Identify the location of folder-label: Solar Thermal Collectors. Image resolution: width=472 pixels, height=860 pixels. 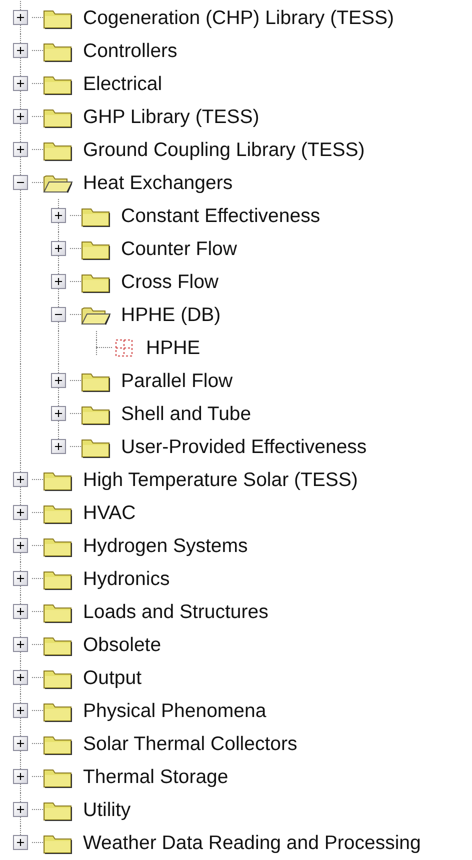
(190, 744).